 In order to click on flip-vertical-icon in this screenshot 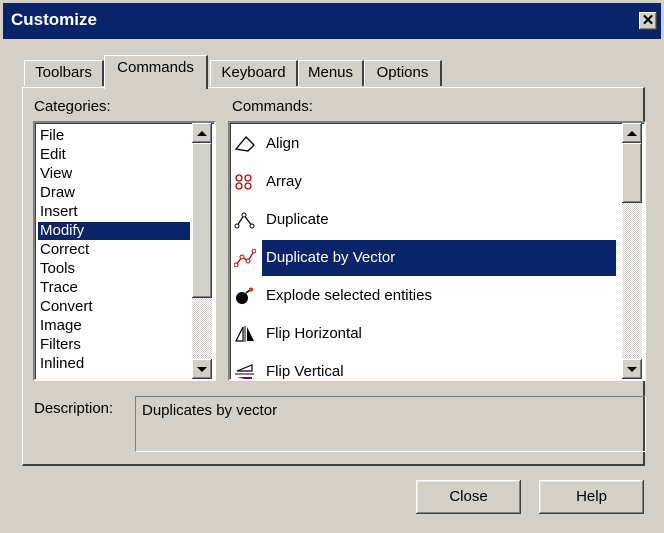, I will do `click(245, 371)`.